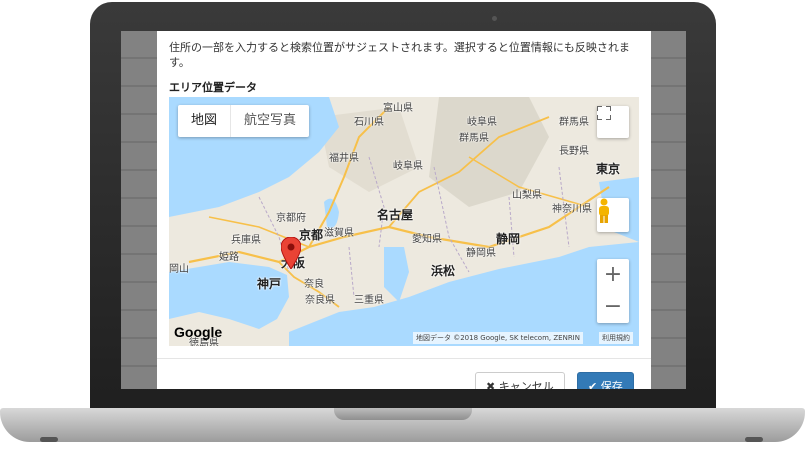  What do you see at coordinates (369, 122) in the screenshot?
I see `label-ishikawa: 石川県` at bounding box center [369, 122].